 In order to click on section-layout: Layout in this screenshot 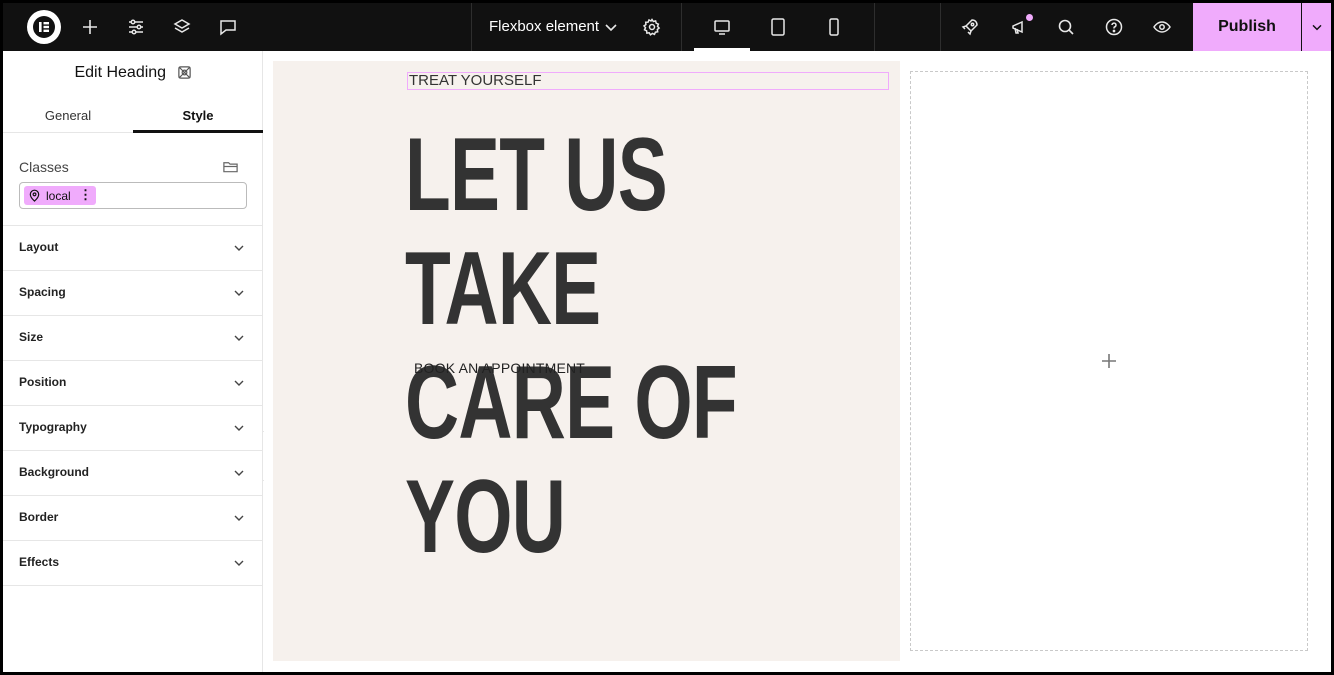, I will do `click(133, 247)`.